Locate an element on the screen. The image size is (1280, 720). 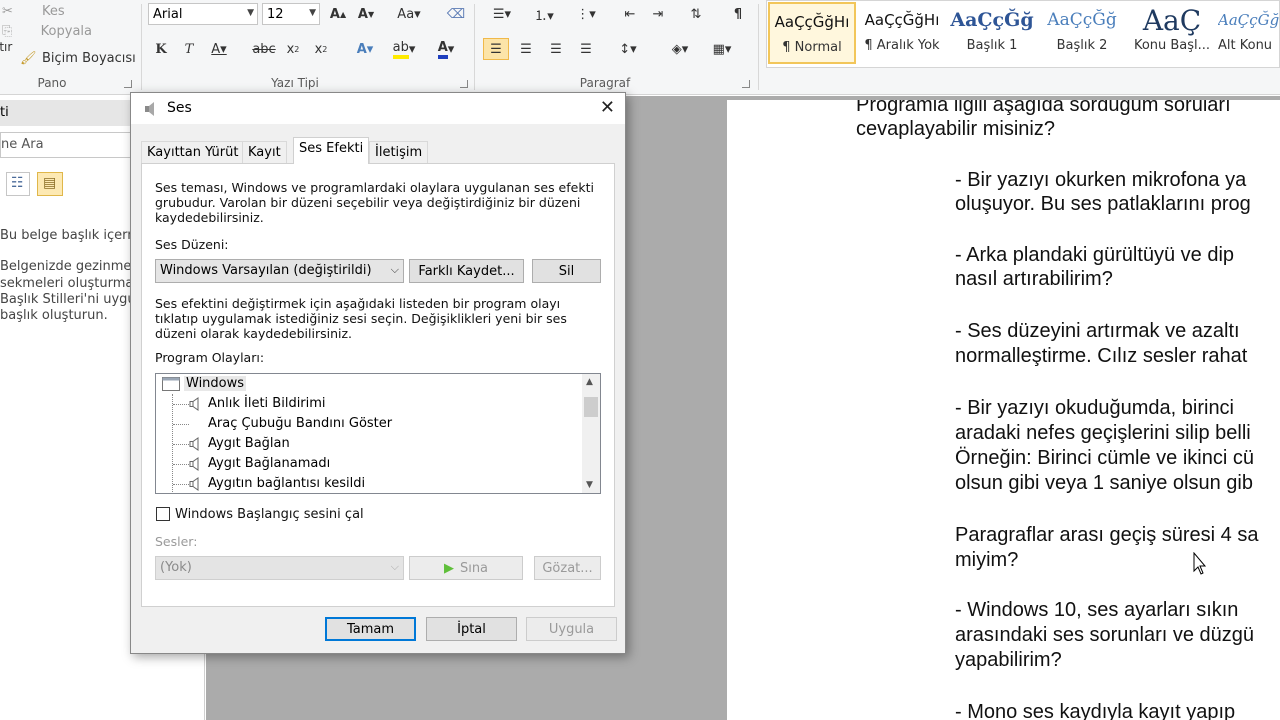
align-right-icon: ☰ is located at coordinates (556, 49).